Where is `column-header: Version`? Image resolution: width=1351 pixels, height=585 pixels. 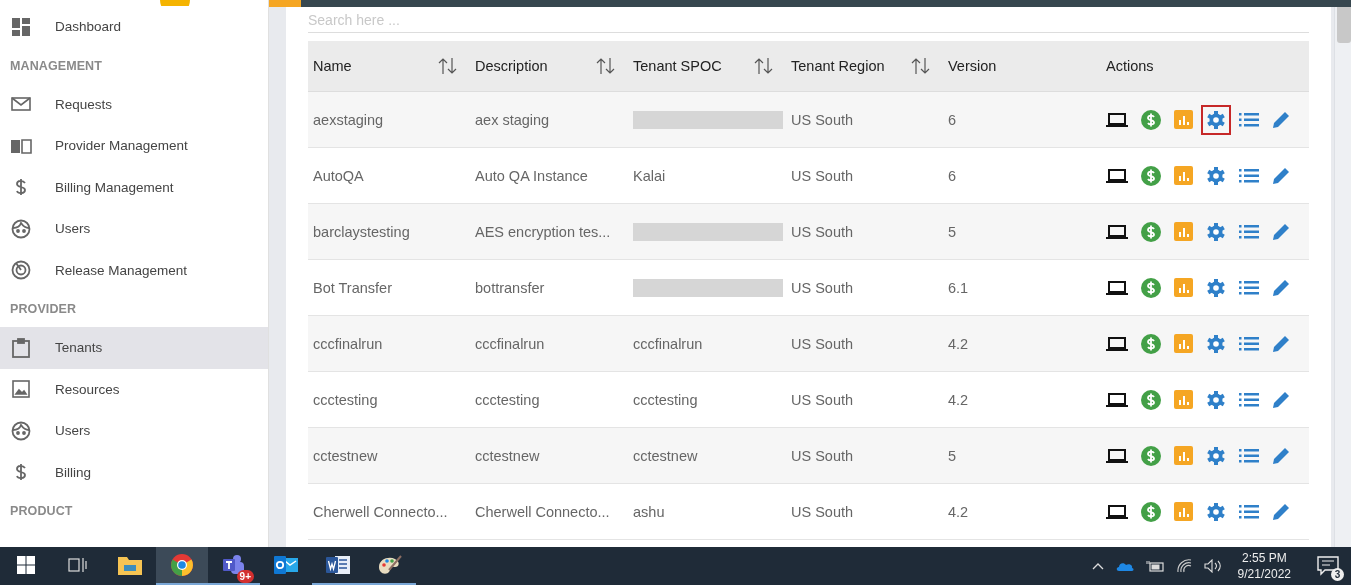
column-header: Version is located at coordinates (972, 66).